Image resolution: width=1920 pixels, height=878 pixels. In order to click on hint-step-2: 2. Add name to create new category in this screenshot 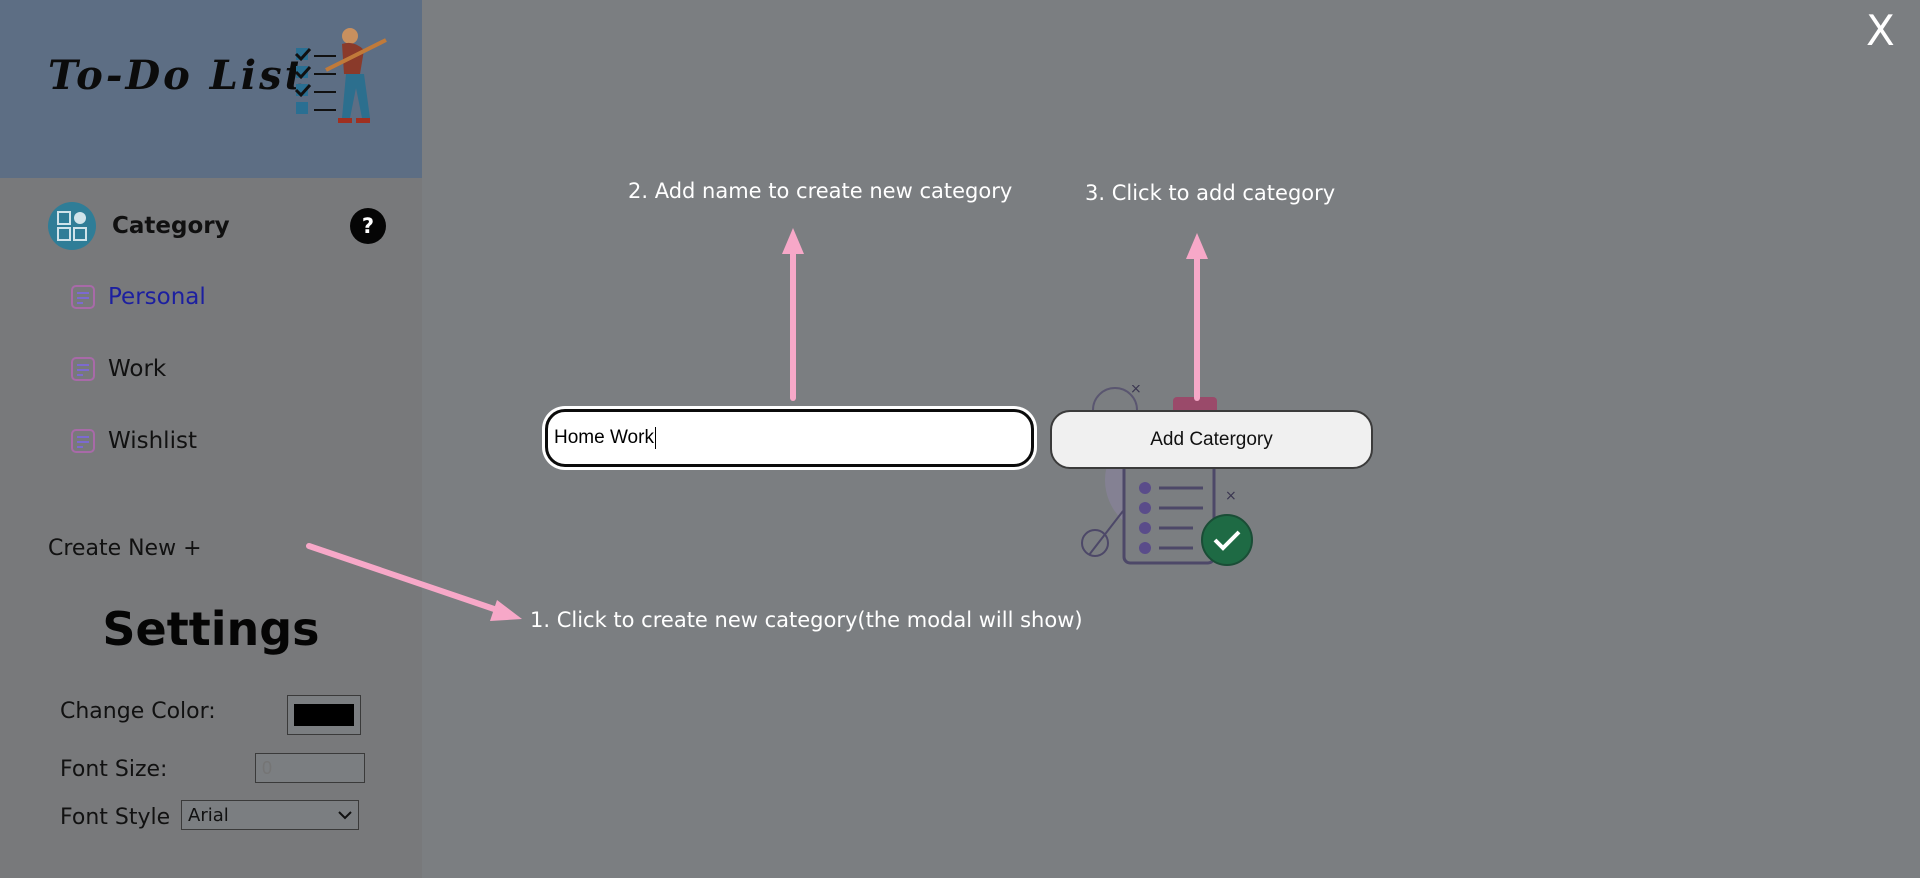, I will do `click(820, 191)`.